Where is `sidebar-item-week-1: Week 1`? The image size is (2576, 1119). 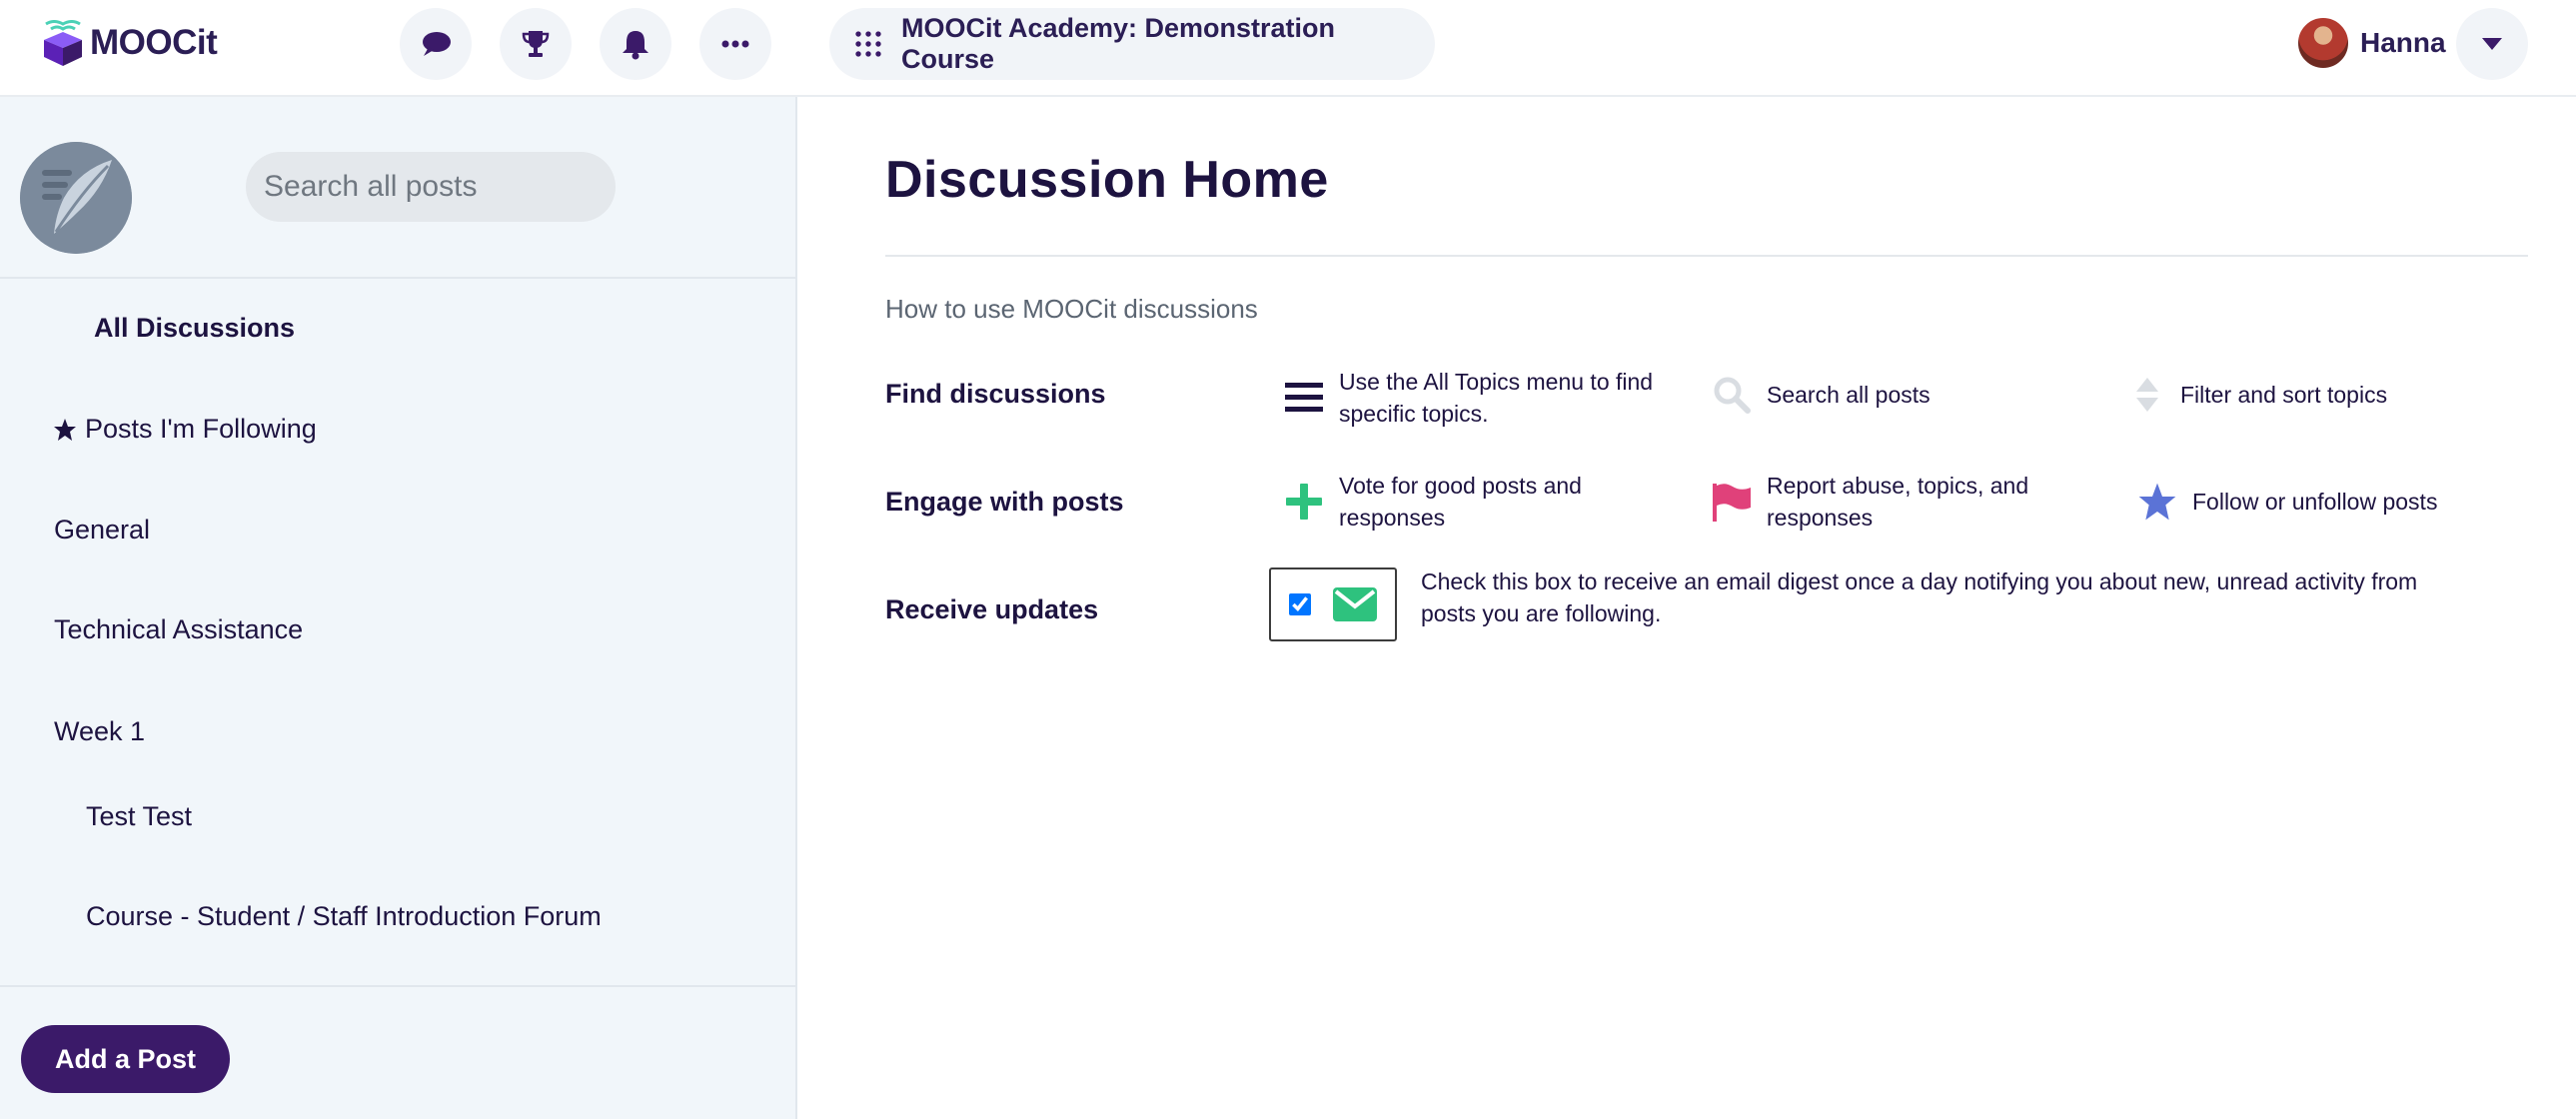
sidebar-item-week-1: Week 1 is located at coordinates (99, 731).